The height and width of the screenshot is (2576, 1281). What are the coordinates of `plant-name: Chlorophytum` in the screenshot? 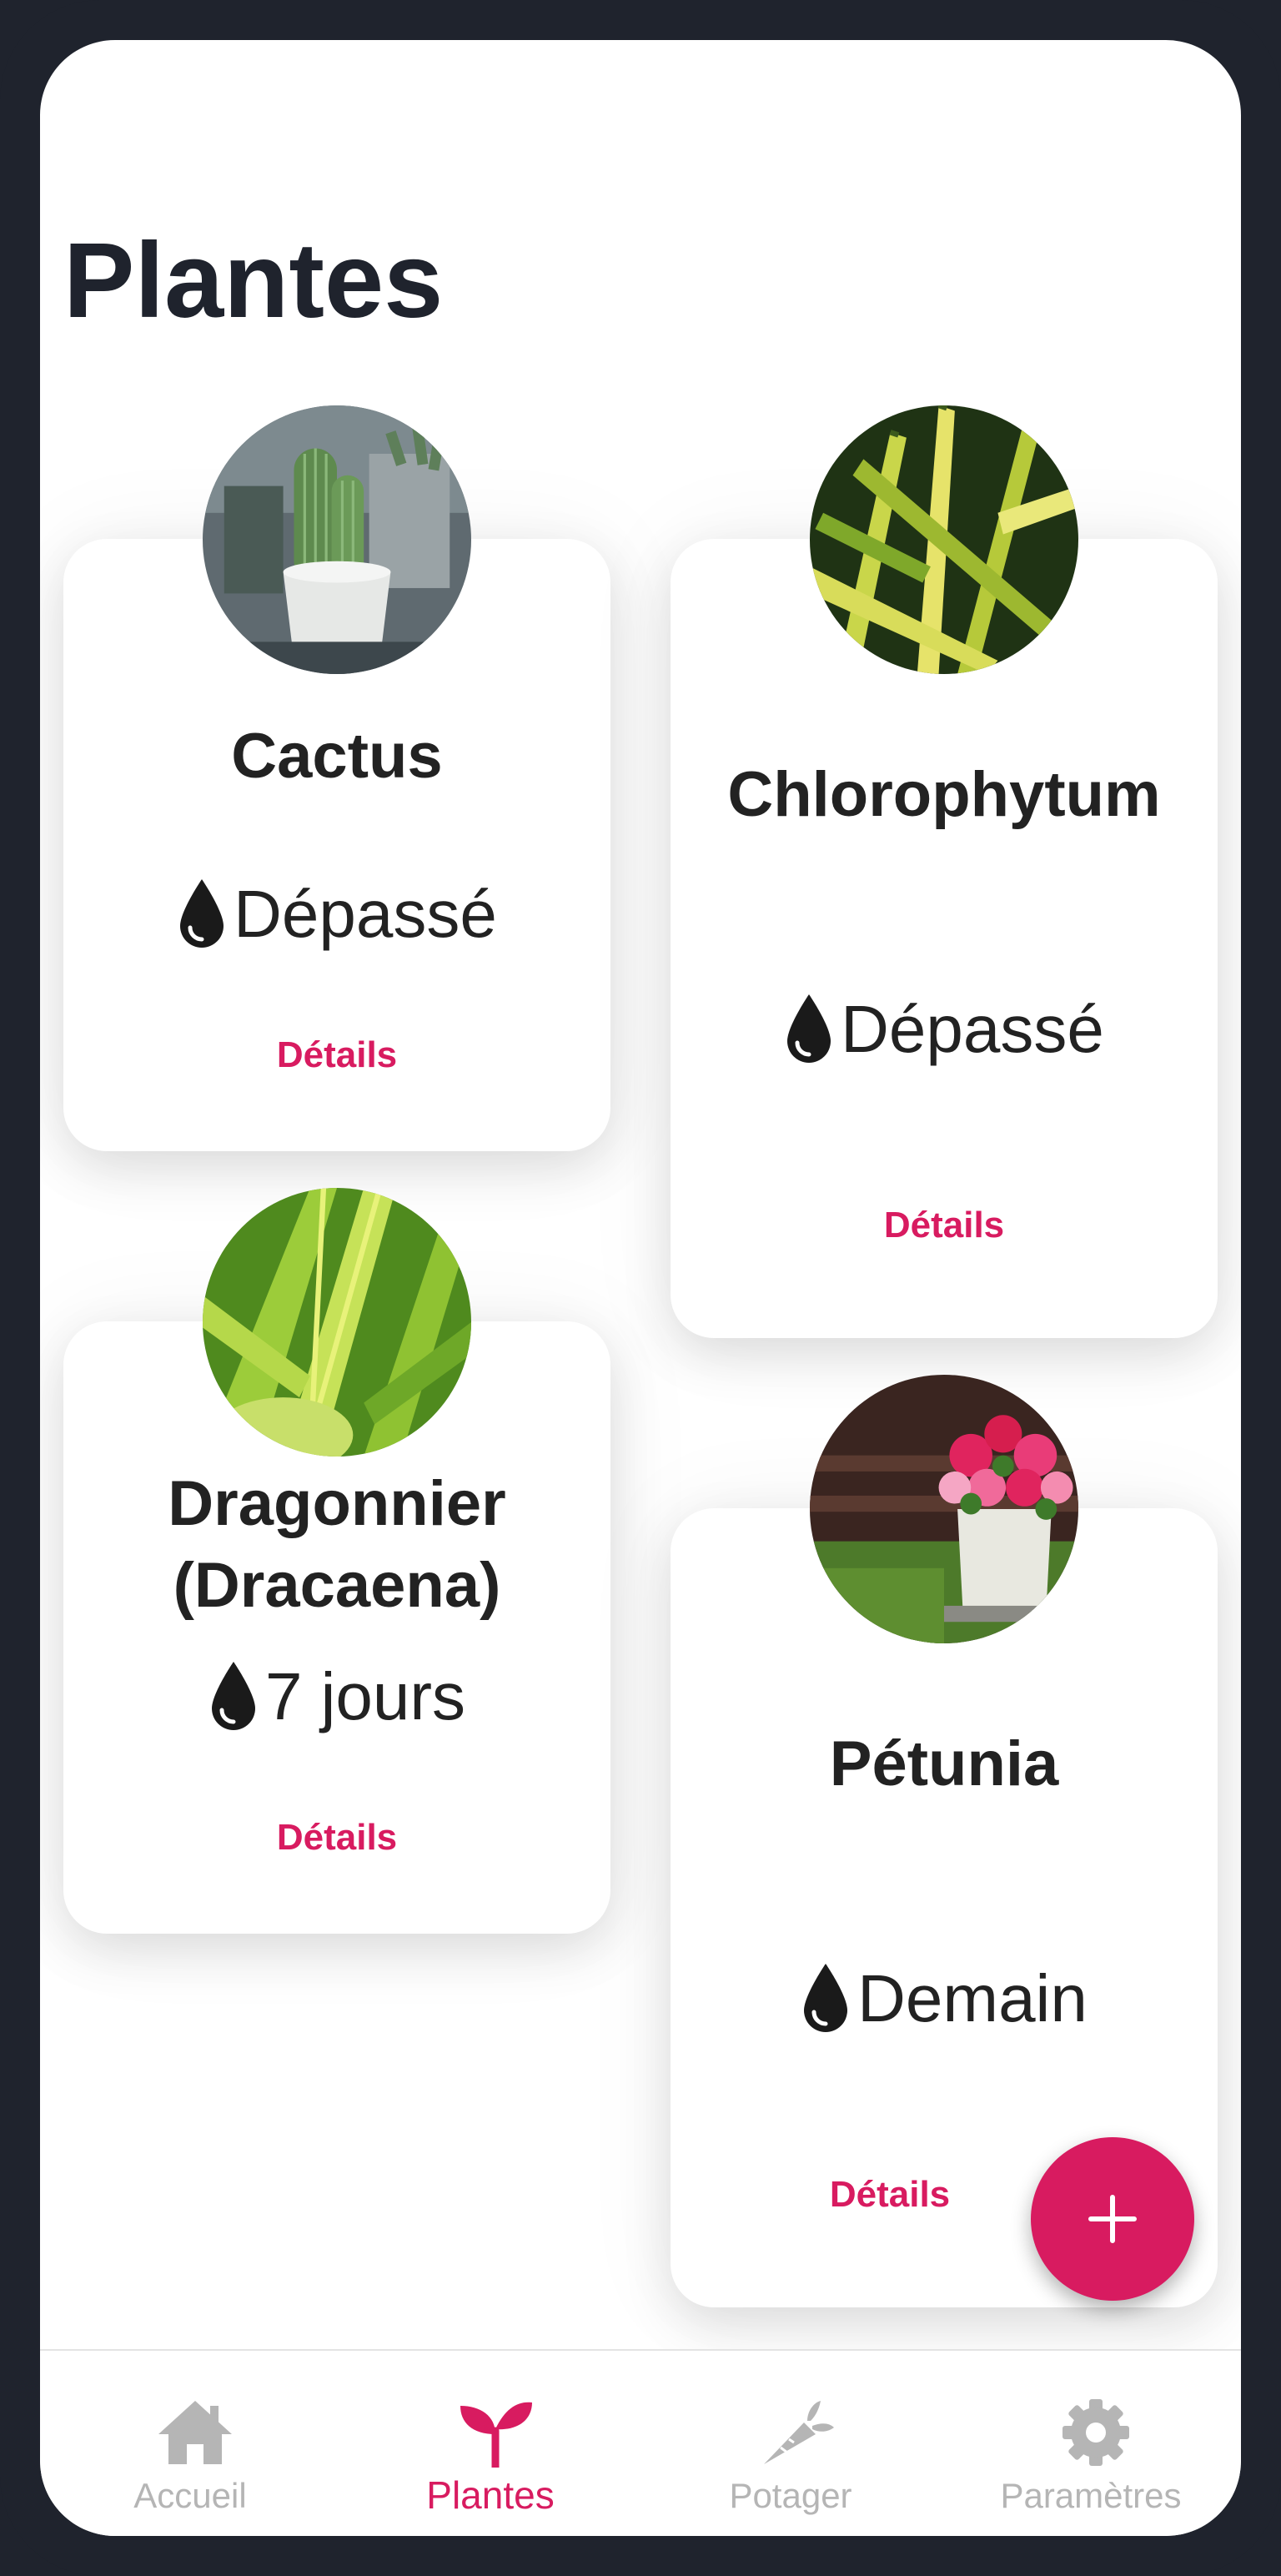 It's located at (944, 794).